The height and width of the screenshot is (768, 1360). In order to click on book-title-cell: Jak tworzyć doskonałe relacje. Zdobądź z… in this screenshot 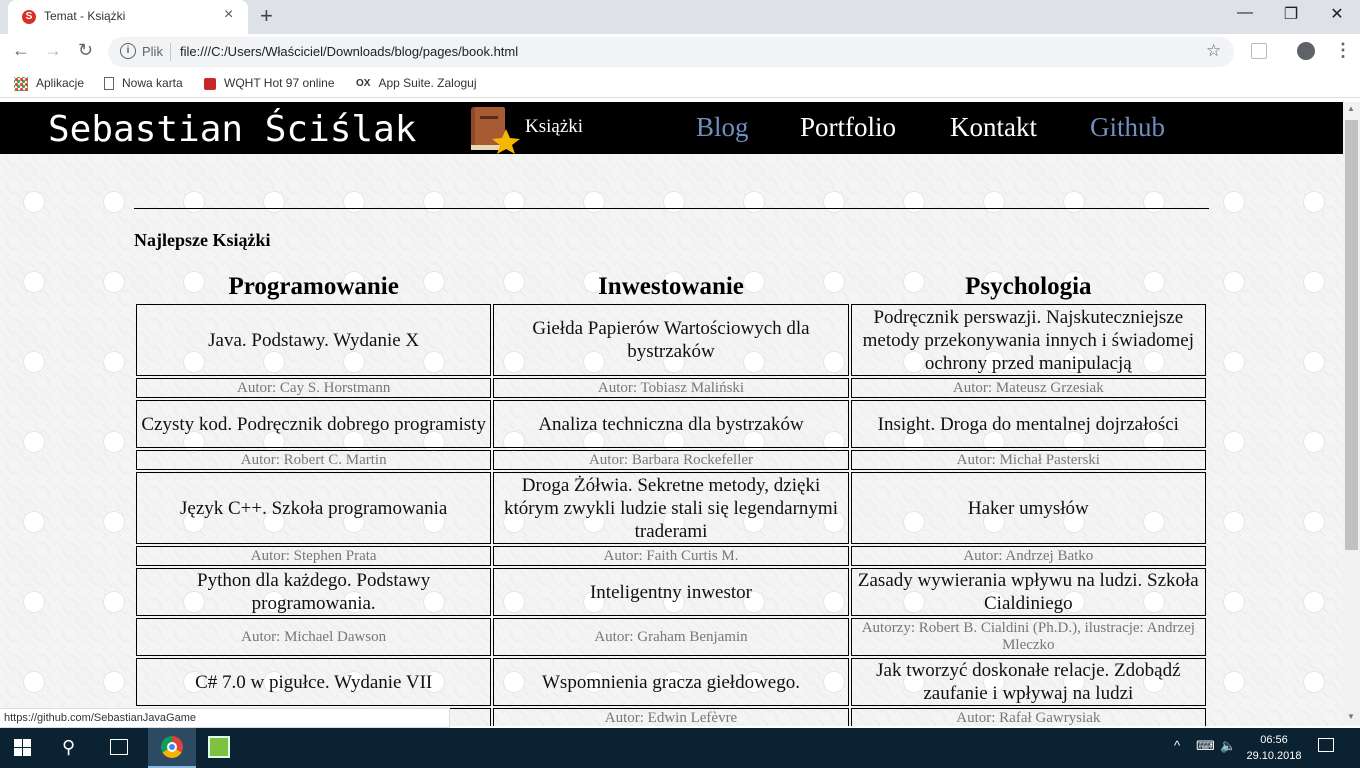, I will do `click(1028, 682)`.